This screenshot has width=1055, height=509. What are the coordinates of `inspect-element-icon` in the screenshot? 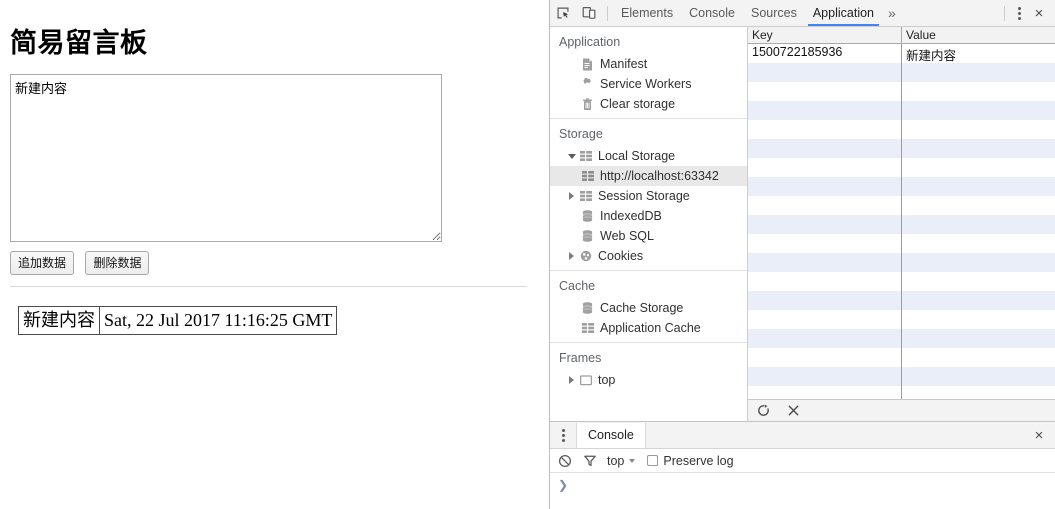 It's located at (563, 13).